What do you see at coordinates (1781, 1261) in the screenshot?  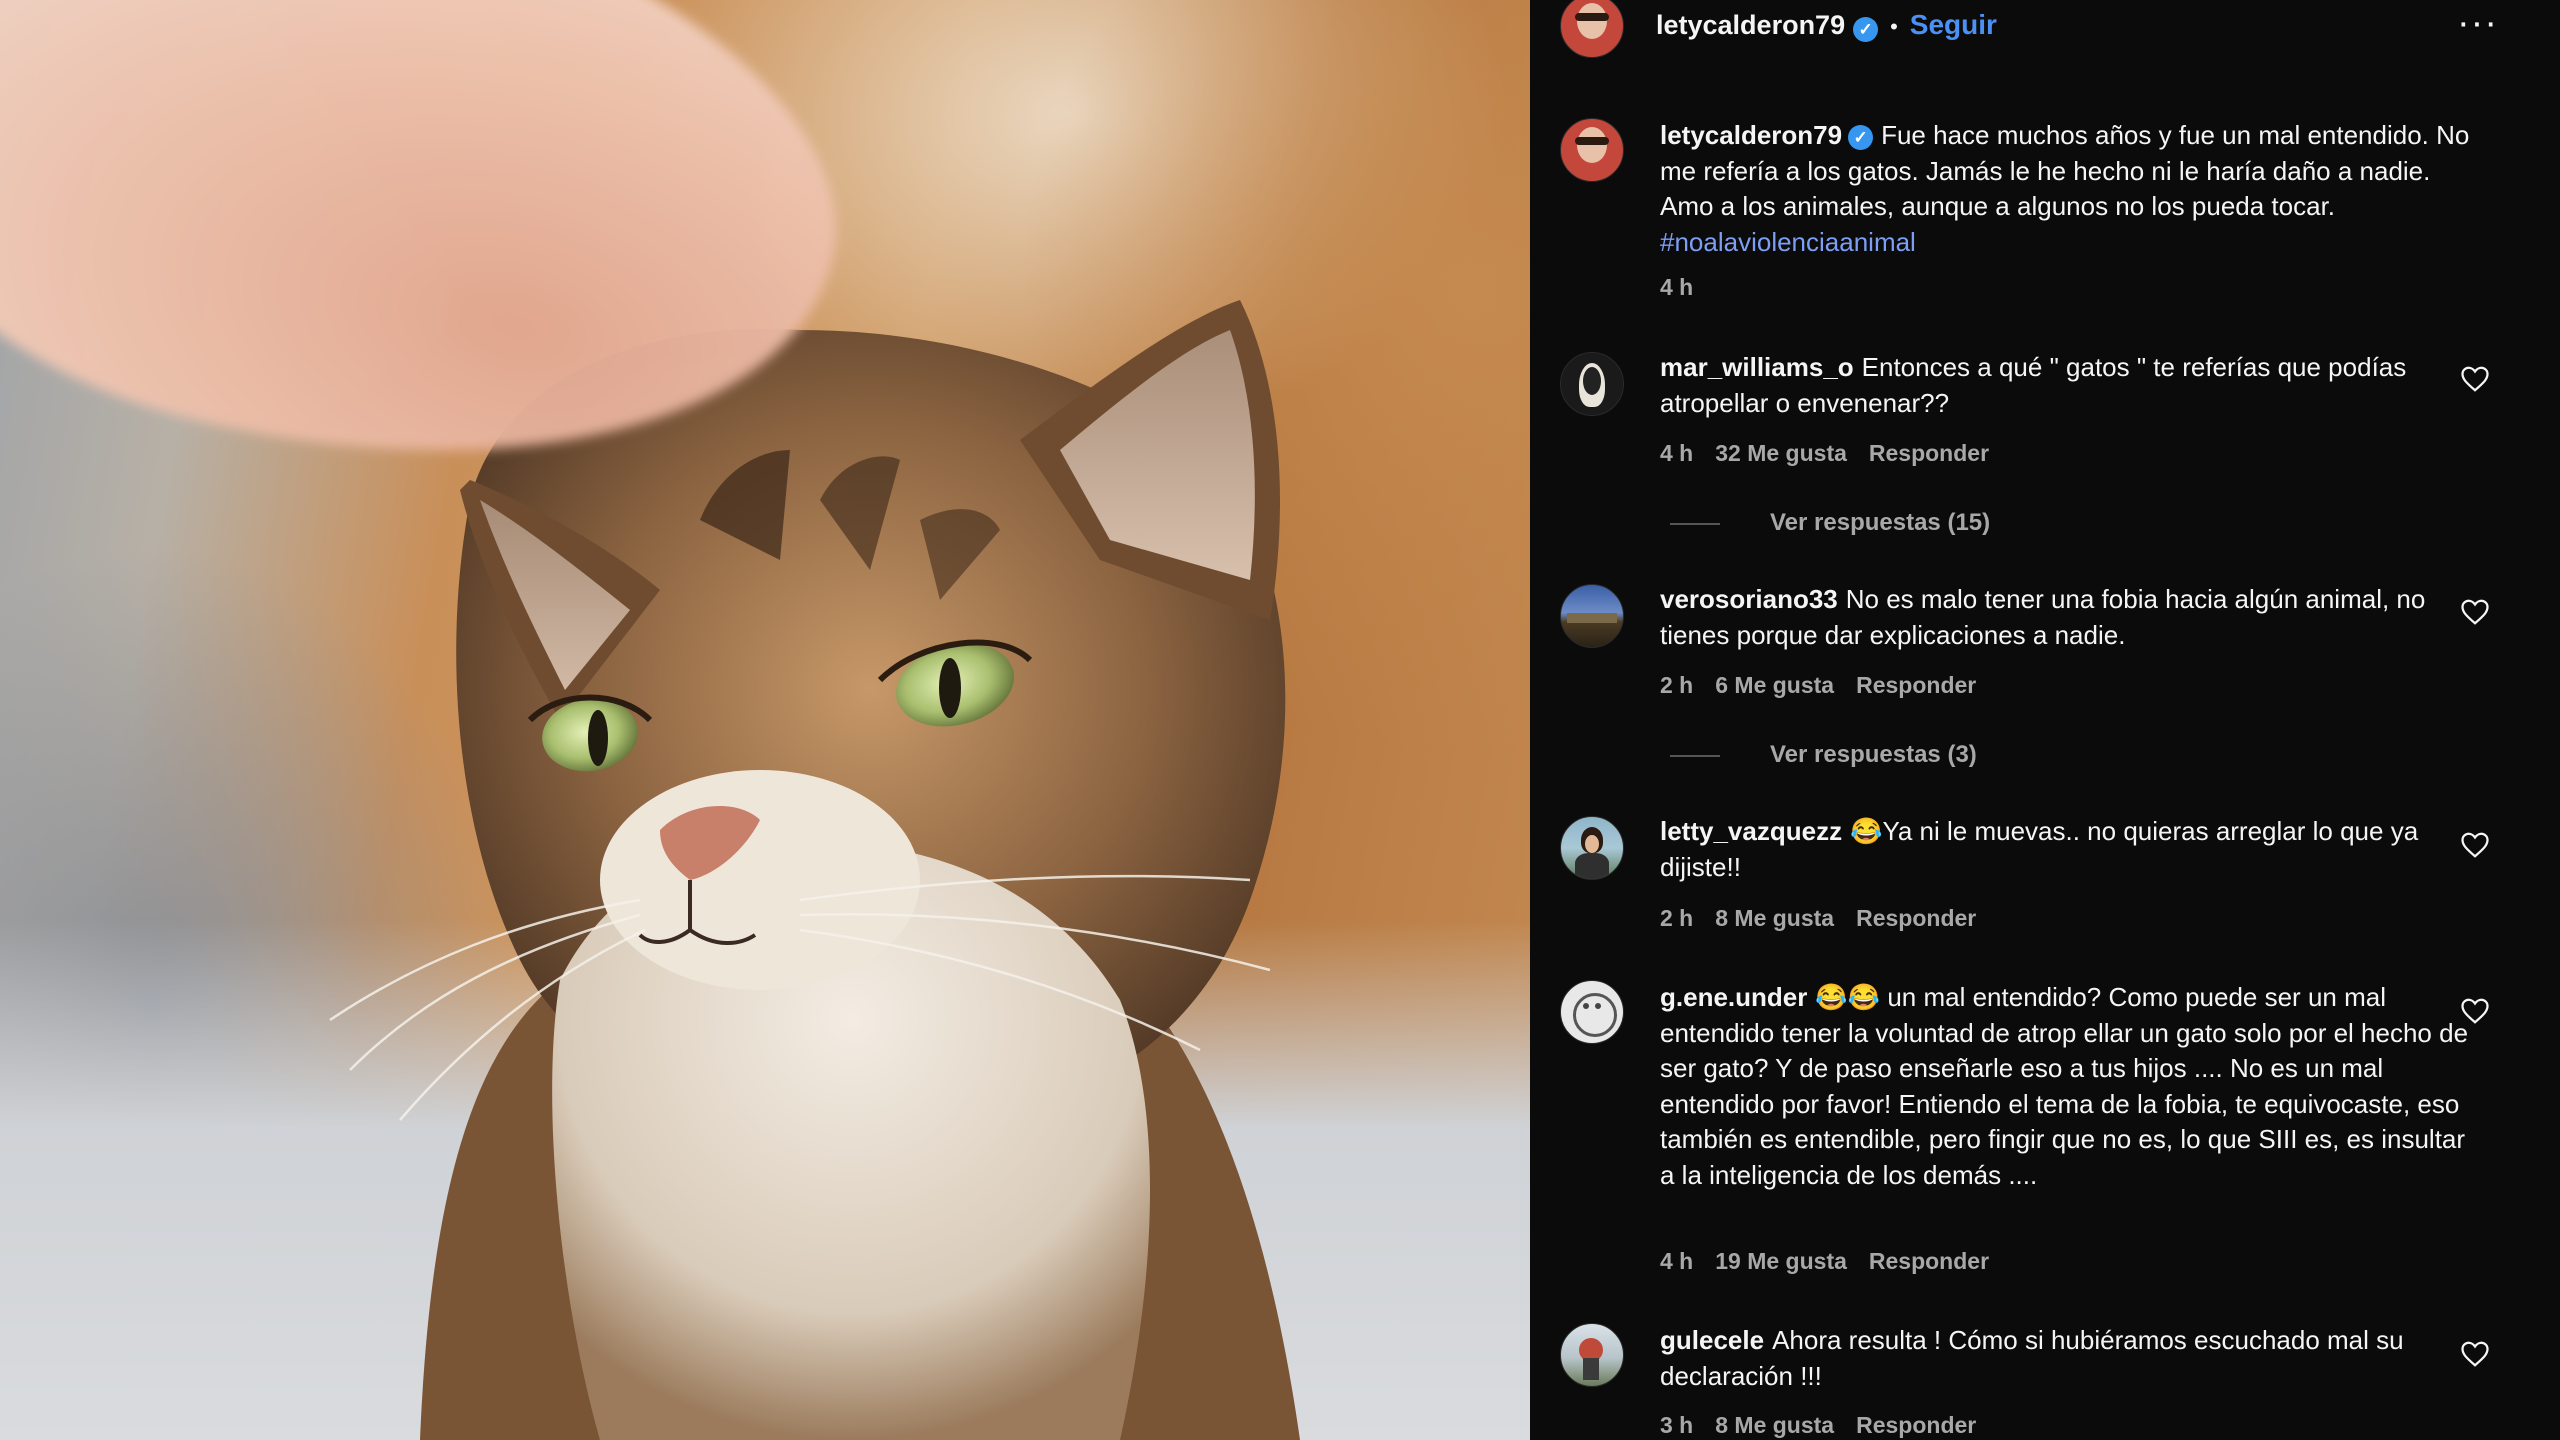 I see `comment-likes: 19 Me gusta` at bounding box center [1781, 1261].